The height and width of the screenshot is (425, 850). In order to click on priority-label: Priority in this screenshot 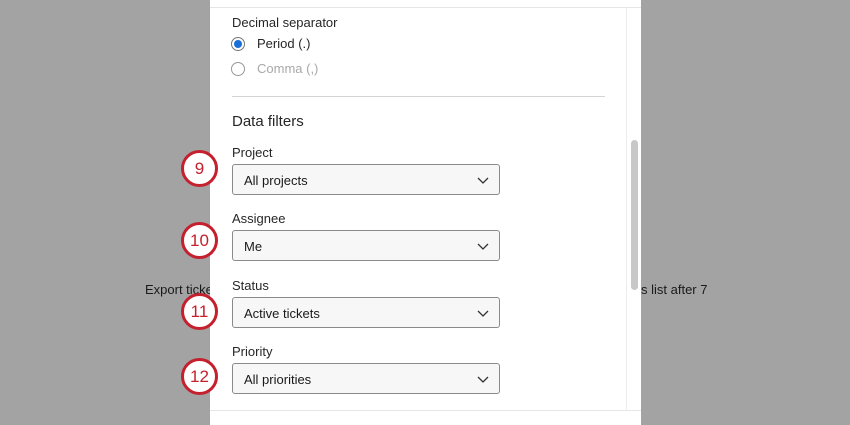, I will do `click(252, 351)`.